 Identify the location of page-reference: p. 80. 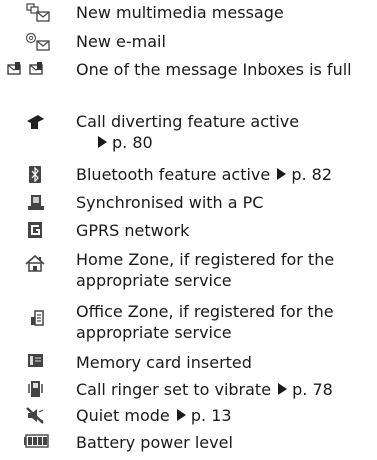
(114, 142).